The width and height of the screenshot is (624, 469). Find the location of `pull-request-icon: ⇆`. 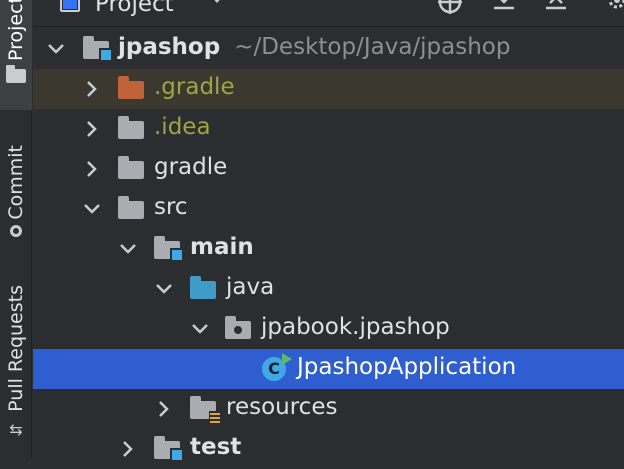

pull-request-icon: ⇆ is located at coordinates (16, 429).